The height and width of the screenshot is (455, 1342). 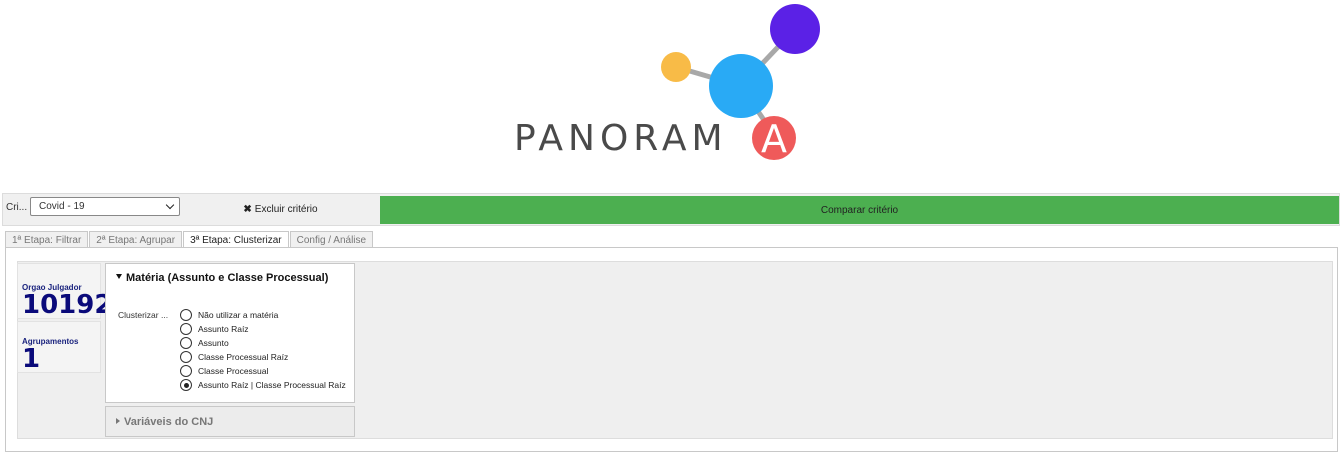 I want to click on criterion-select: Covid - 19, so click(x=105, y=206).